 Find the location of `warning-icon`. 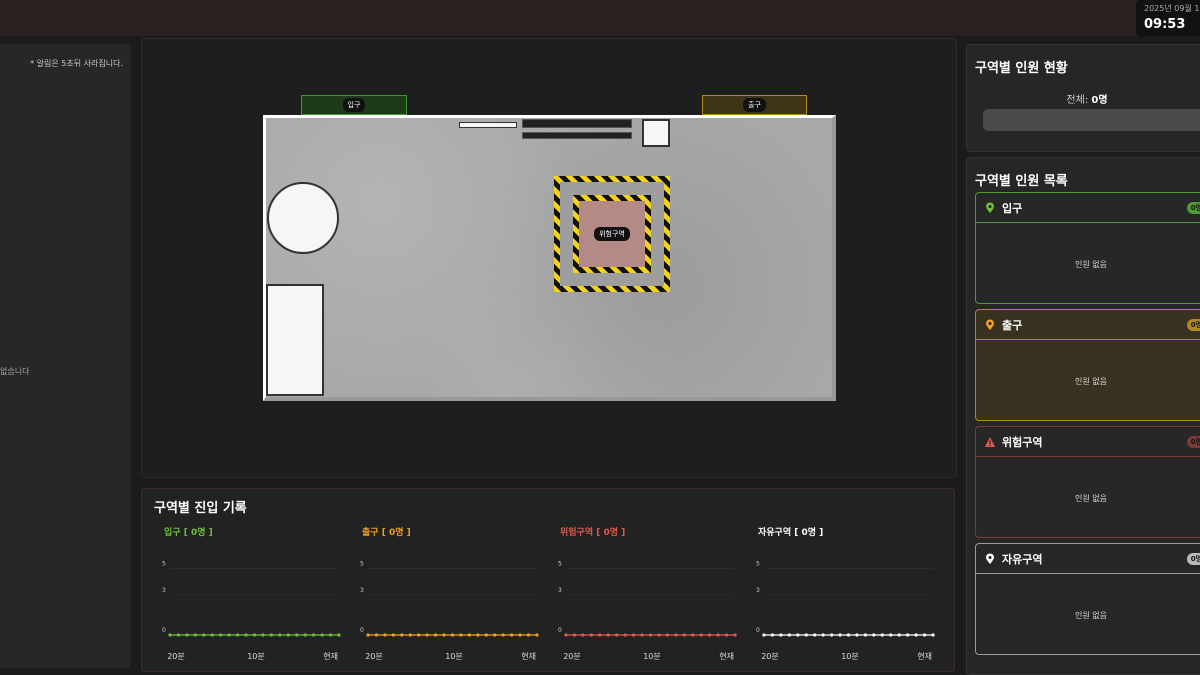

warning-icon is located at coordinates (990, 441).